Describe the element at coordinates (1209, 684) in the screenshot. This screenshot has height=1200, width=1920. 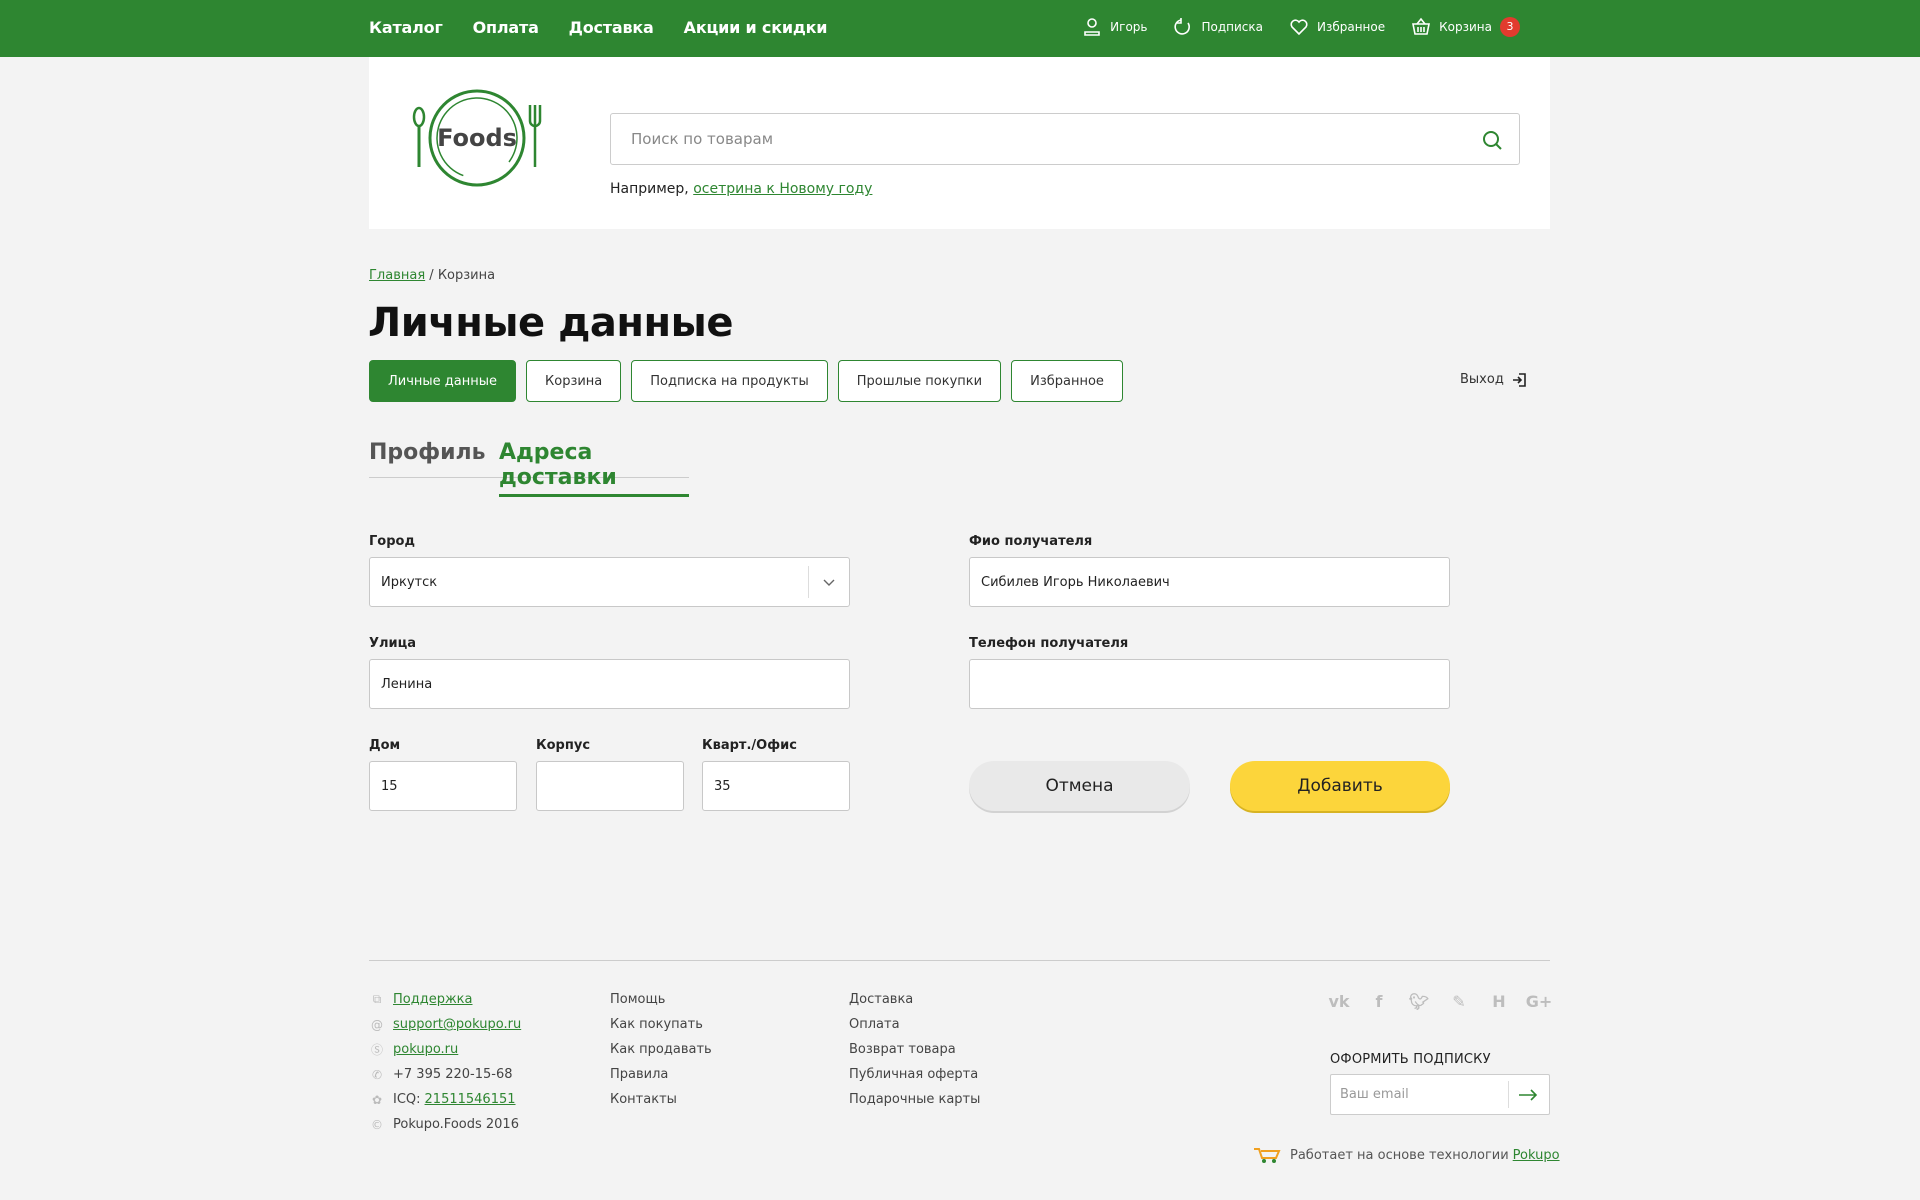
I see `phone-field` at that location.